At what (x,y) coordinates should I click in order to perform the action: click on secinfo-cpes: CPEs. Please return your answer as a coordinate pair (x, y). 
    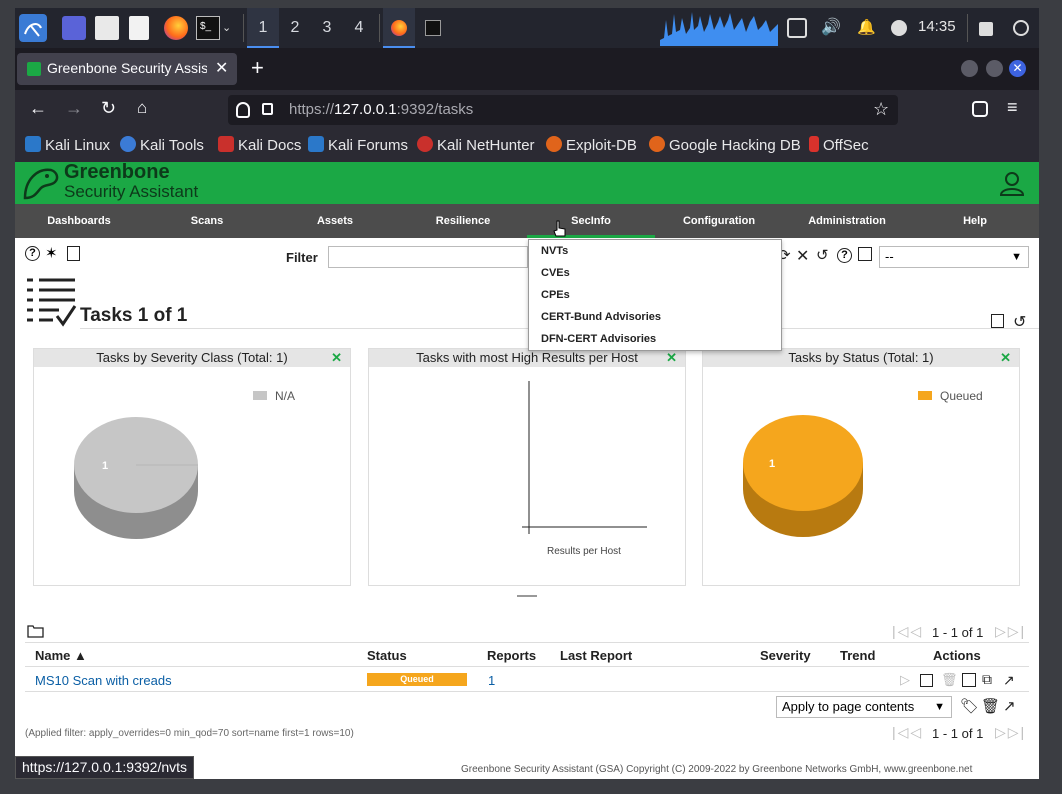
    Looking at the image, I should click on (655, 295).